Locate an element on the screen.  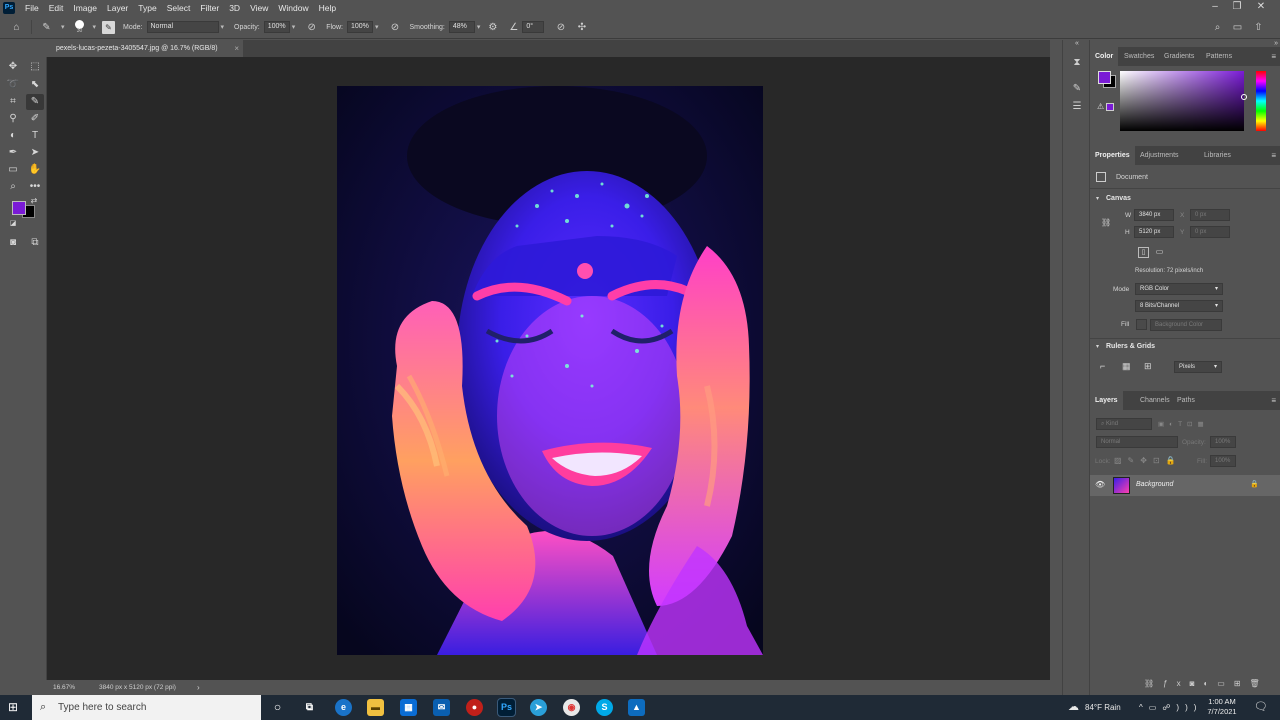
clock: 1:00 AM 7/7/2021 is located at coordinates (1222, 707).